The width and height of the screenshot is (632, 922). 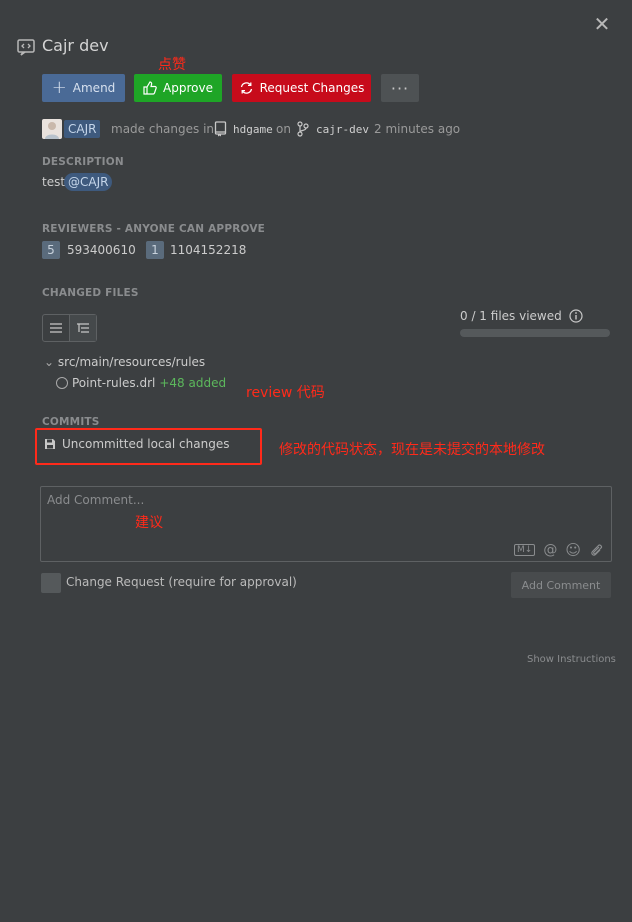 I want to click on info-icon, so click(x=576, y=316).